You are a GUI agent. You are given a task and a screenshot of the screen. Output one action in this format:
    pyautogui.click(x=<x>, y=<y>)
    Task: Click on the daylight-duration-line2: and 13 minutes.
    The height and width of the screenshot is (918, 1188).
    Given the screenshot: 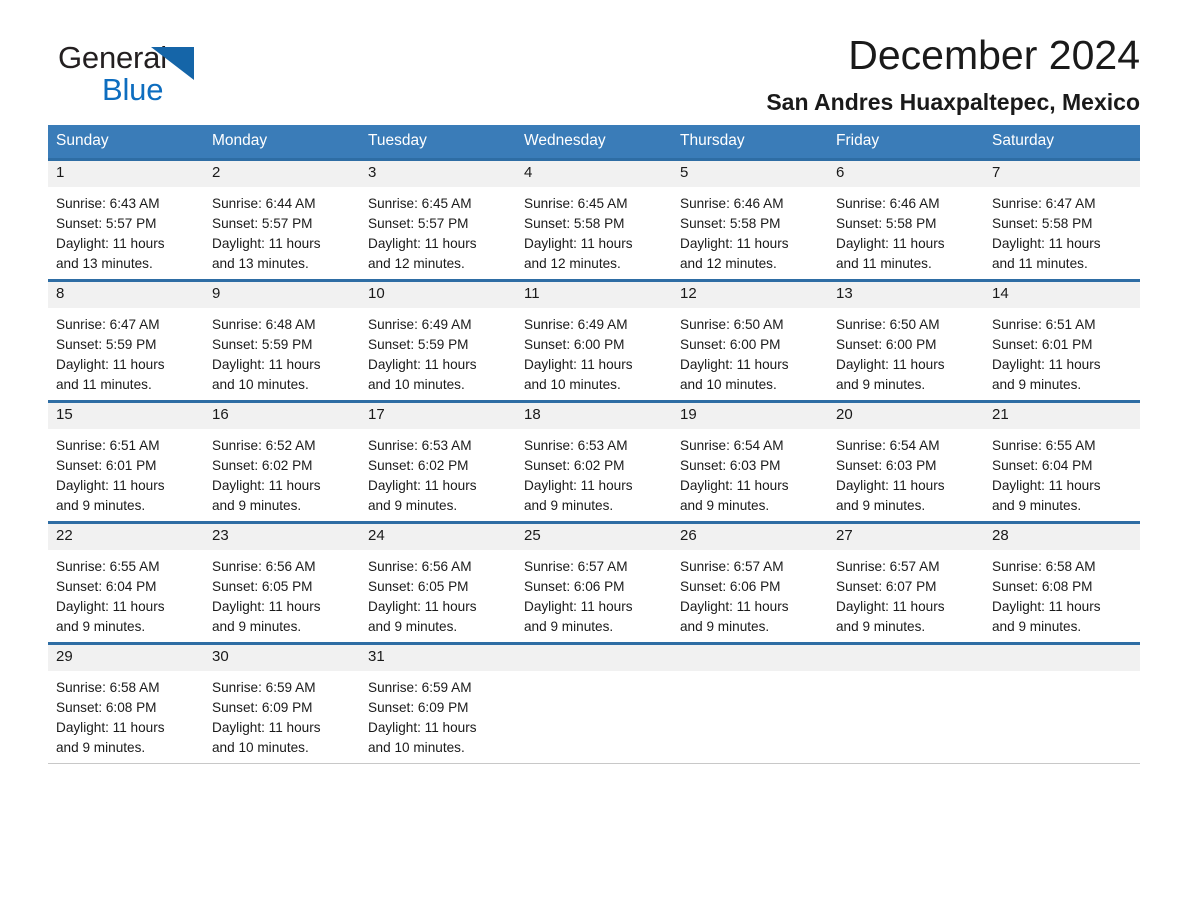 What is the action you would take?
    pyautogui.click(x=260, y=263)
    